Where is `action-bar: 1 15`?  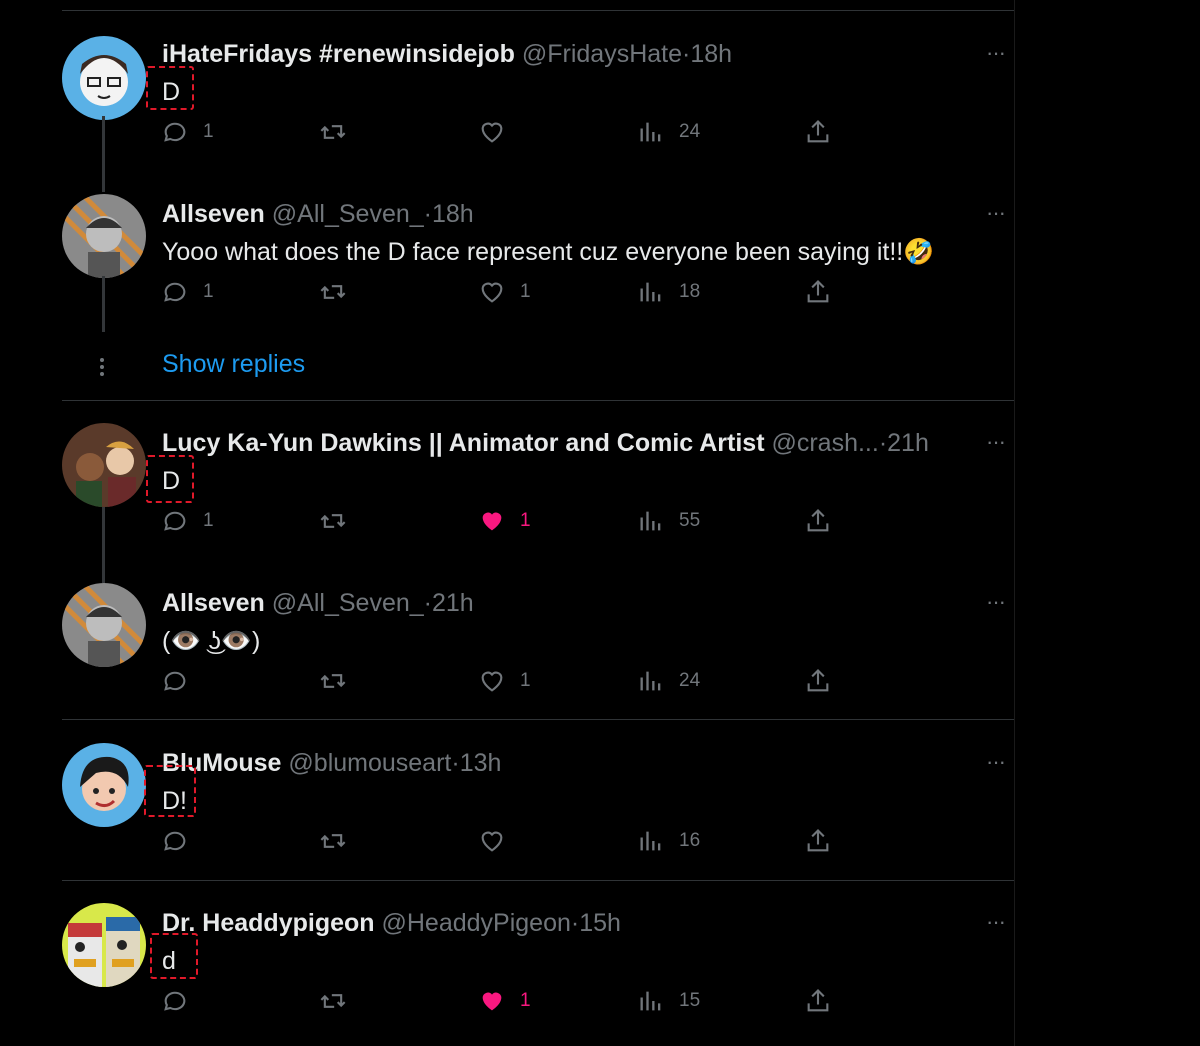
action-bar: 1 15 is located at coordinates (507, 1001).